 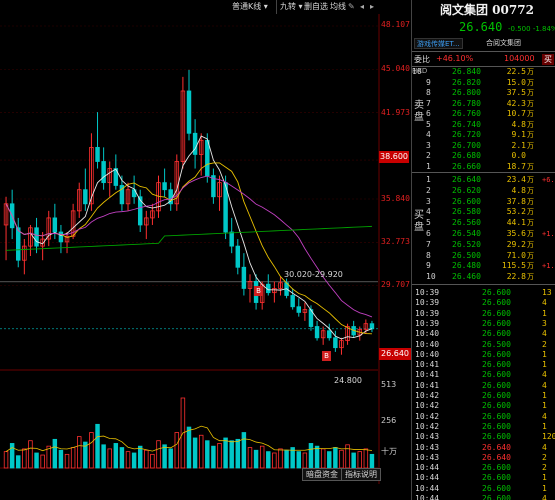 What do you see at coordinates (428, 190) in the screenshot?
I see `level-number: 2` at bounding box center [428, 190].